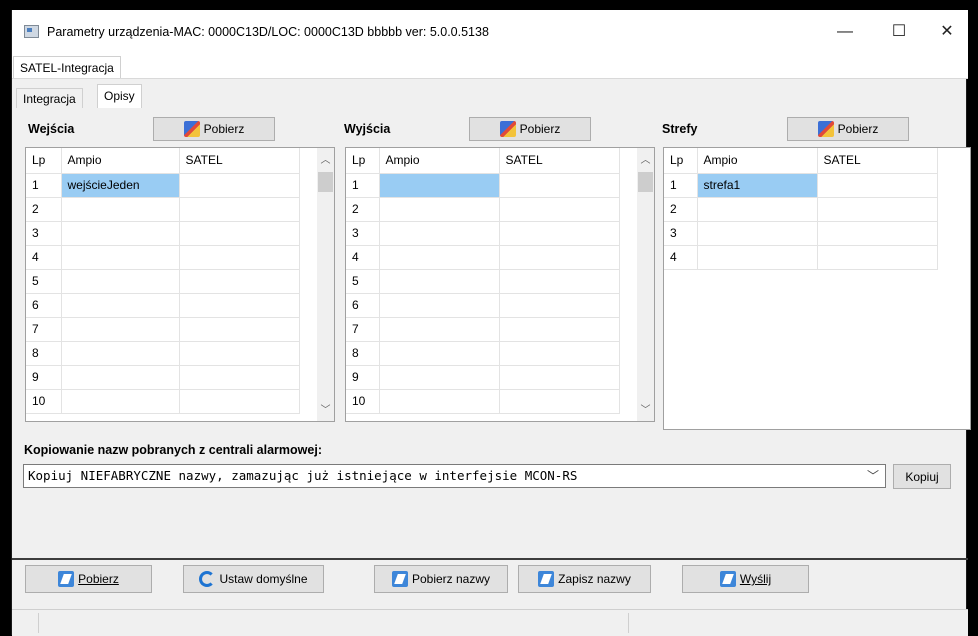  I want to click on scroll-up-icon: ︿, so click(325, 160).